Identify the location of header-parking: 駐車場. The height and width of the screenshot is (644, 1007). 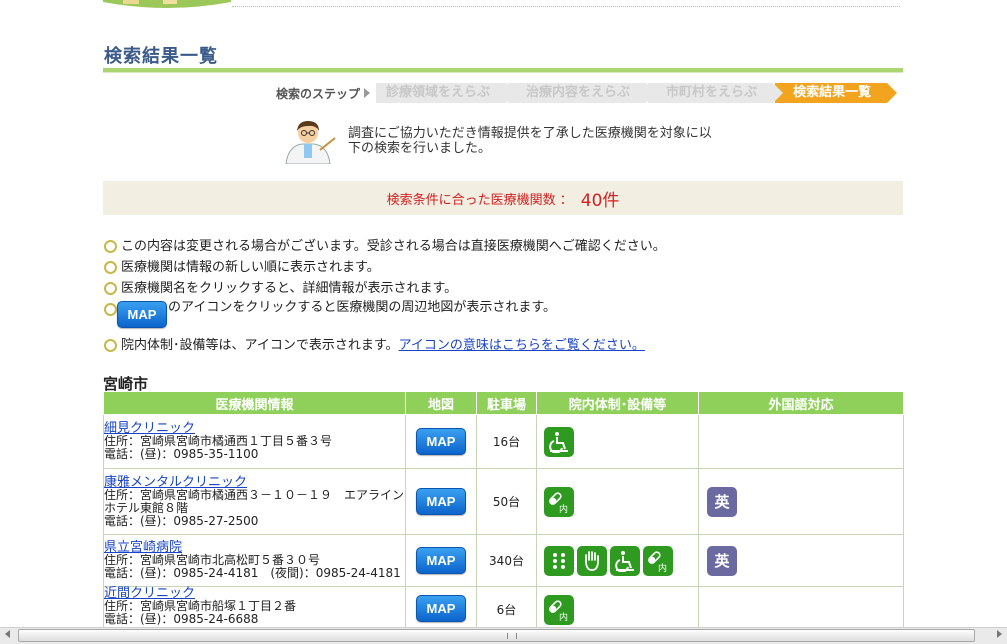
(506, 403).